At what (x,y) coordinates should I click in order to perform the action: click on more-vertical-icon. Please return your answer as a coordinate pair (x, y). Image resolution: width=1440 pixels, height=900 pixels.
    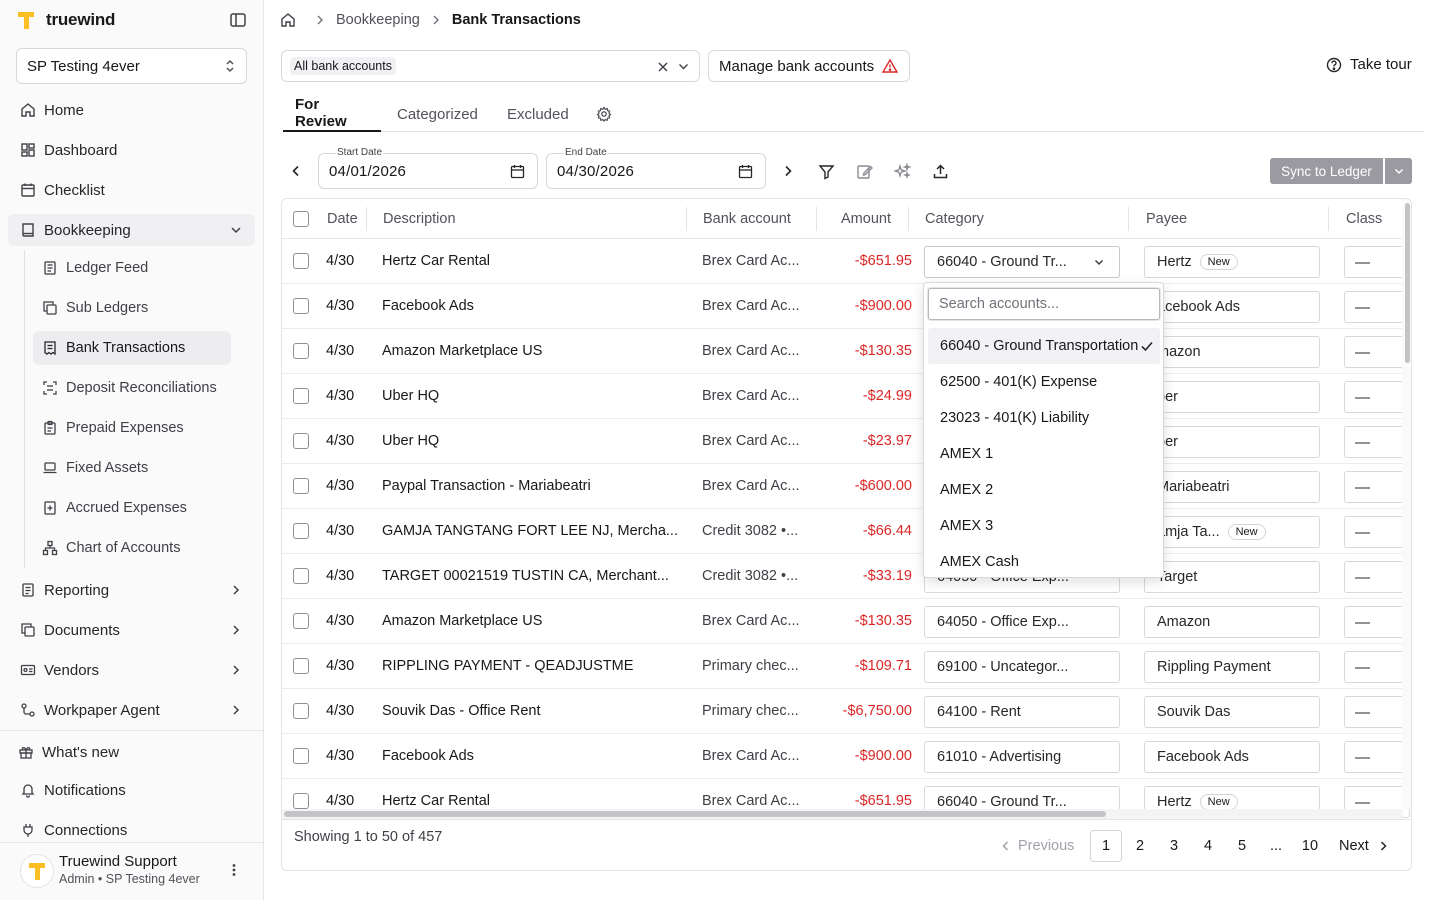
    Looking at the image, I should click on (234, 870).